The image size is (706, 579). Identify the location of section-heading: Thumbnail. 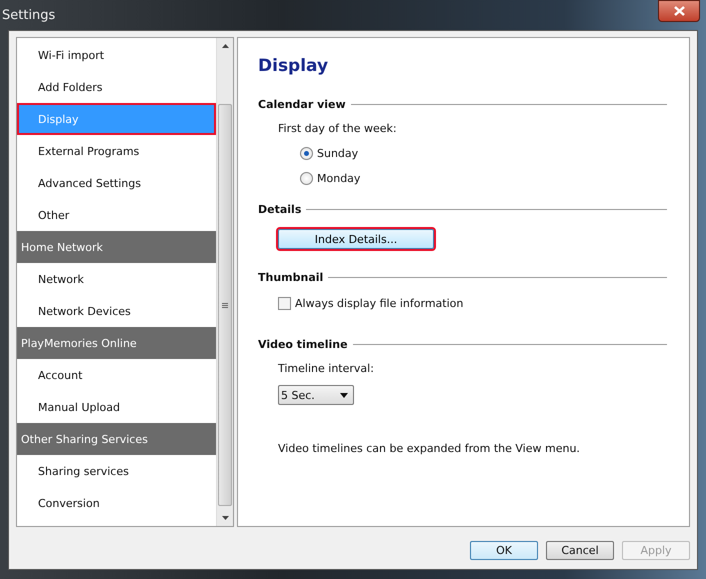
(291, 277).